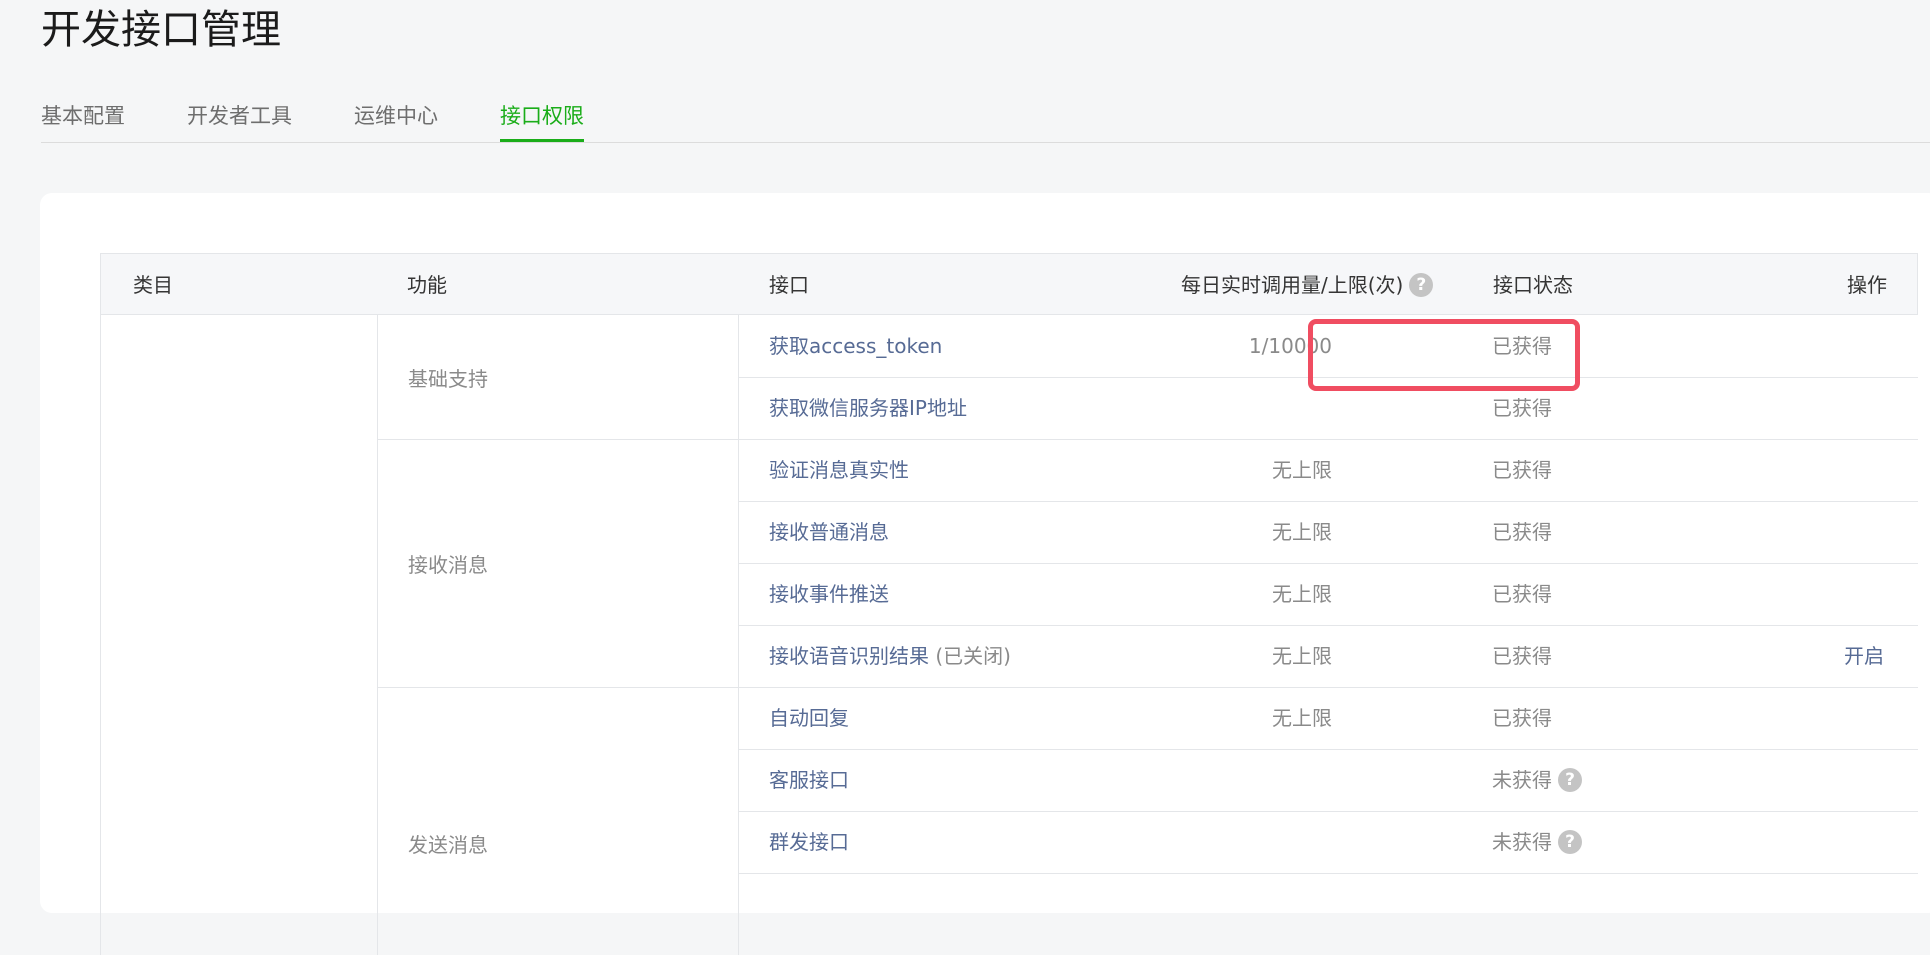 The height and width of the screenshot is (955, 1930). What do you see at coordinates (809, 780) in the screenshot?
I see `interface-link: 客服接口` at bounding box center [809, 780].